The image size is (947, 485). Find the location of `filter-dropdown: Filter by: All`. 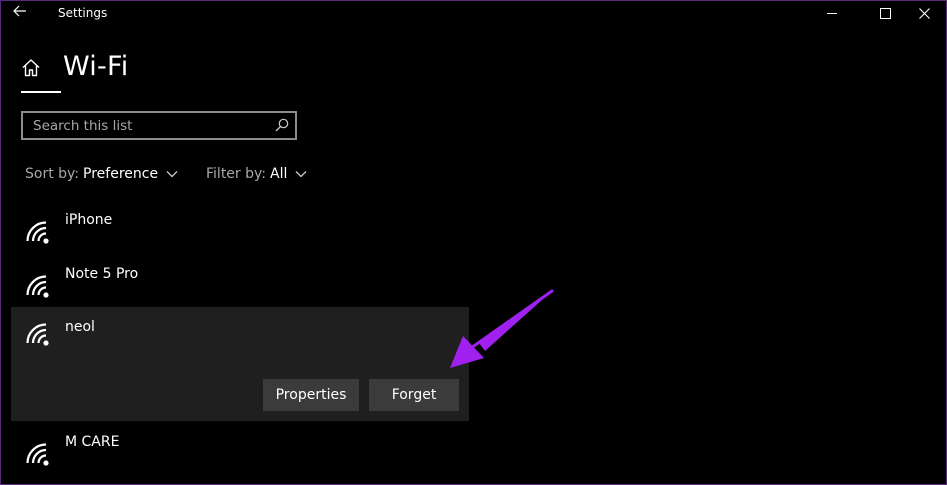

filter-dropdown: Filter by: All is located at coordinates (256, 174).